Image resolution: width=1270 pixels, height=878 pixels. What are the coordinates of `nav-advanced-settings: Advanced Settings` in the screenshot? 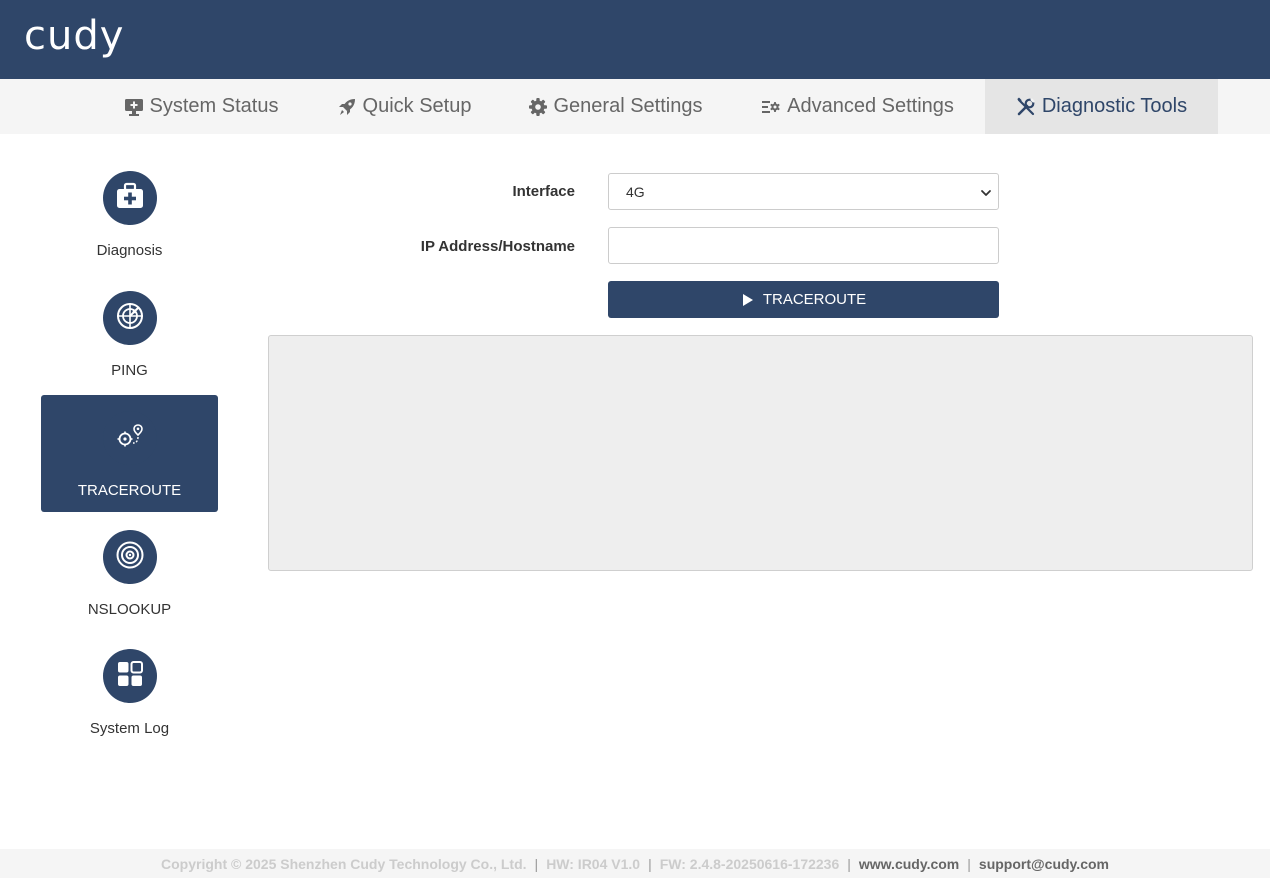 It's located at (857, 106).